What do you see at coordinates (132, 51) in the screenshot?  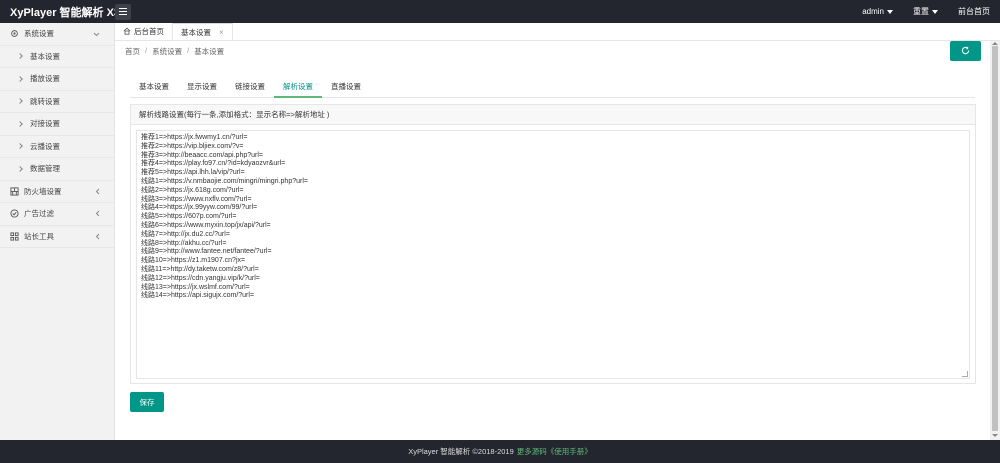 I see `breadcrumb-item: 首页` at bounding box center [132, 51].